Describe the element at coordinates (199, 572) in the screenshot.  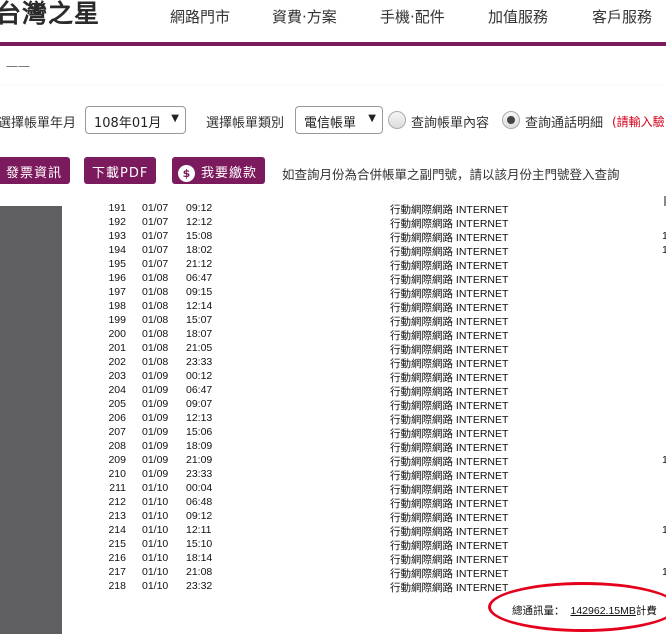
I see `record-time: 21:08` at that location.